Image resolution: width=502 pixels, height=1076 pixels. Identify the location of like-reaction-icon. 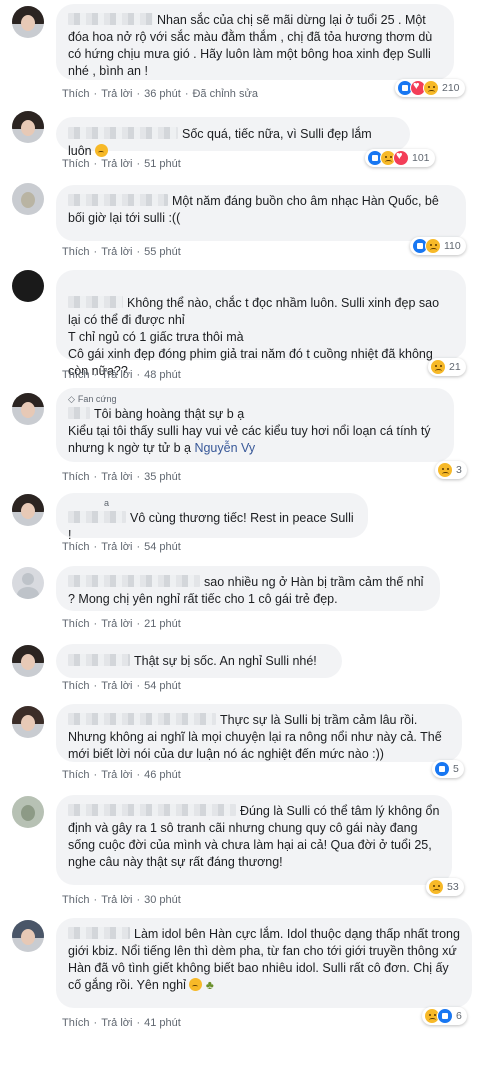
(445, 1016).